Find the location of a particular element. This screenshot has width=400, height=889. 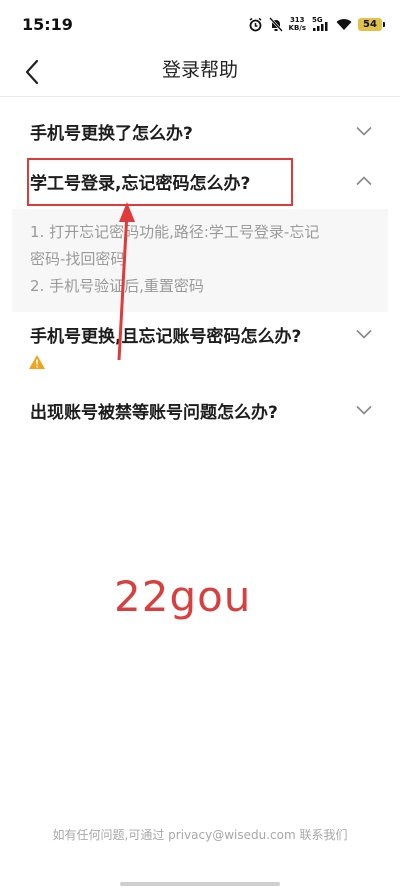

chevron-up-icon is located at coordinates (364, 181).